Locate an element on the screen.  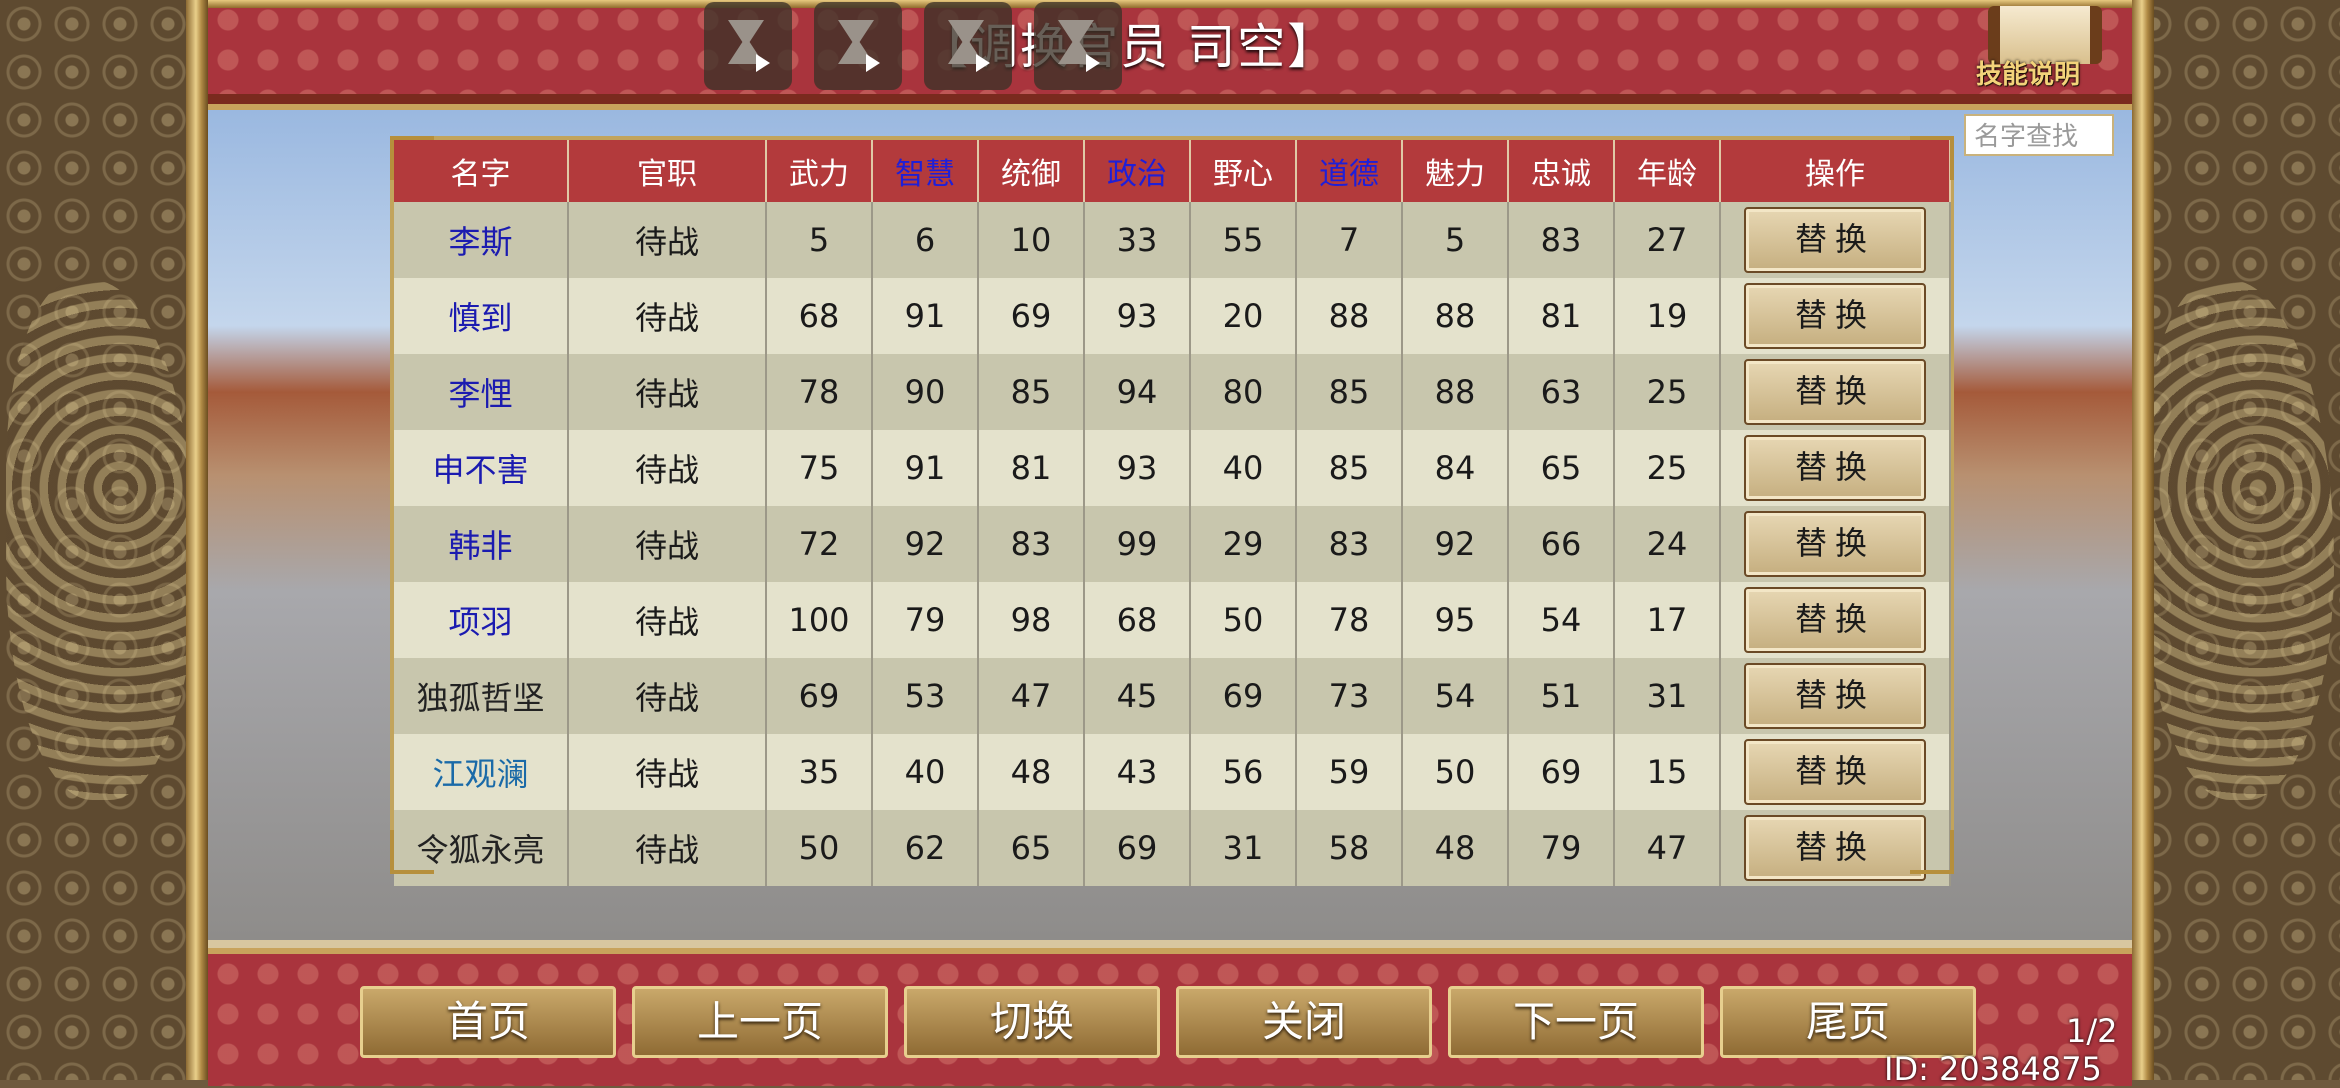
close-button: 关闭 is located at coordinates (1304, 1022).